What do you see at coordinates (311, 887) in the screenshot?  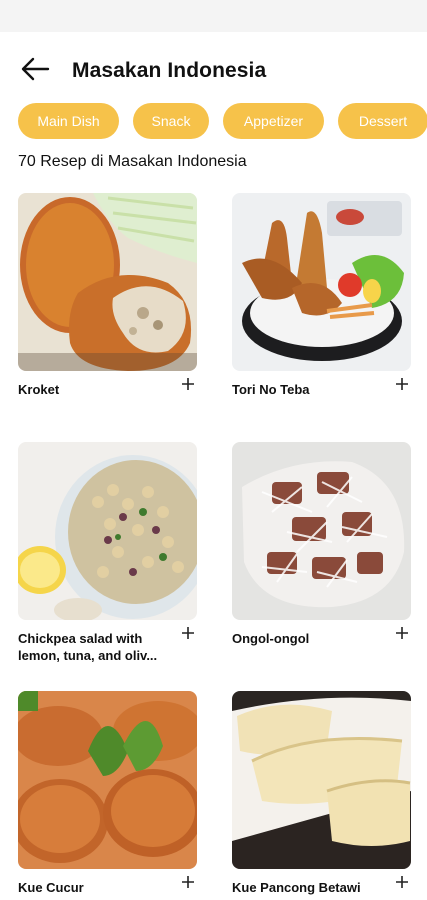 I see `recipe-name: Kue Pancong Betawi` at bounding box center [311, 887].